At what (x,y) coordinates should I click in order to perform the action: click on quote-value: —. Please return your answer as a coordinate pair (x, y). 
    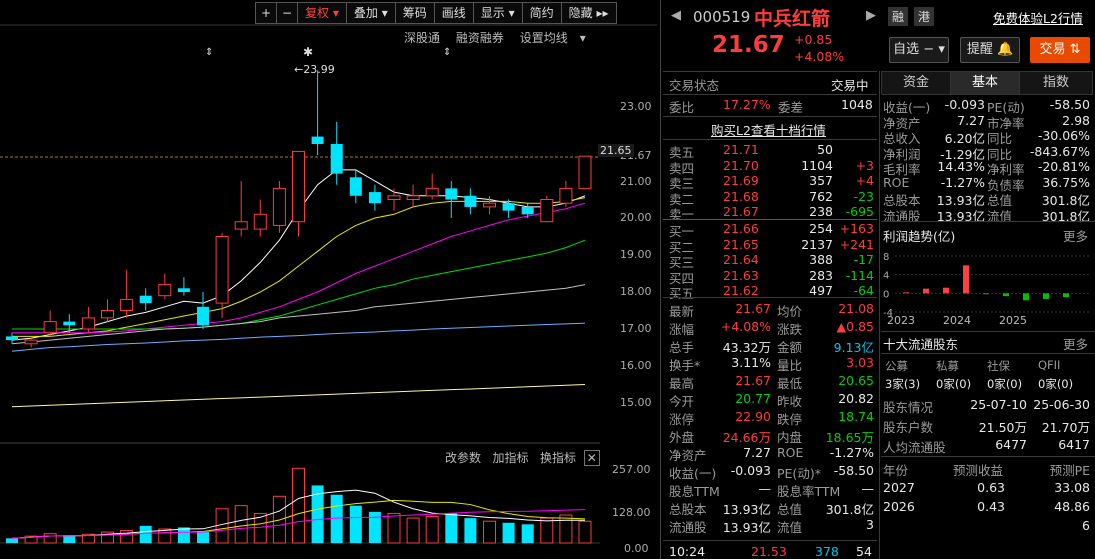
    Looking at the image, I should click on (765, 488).